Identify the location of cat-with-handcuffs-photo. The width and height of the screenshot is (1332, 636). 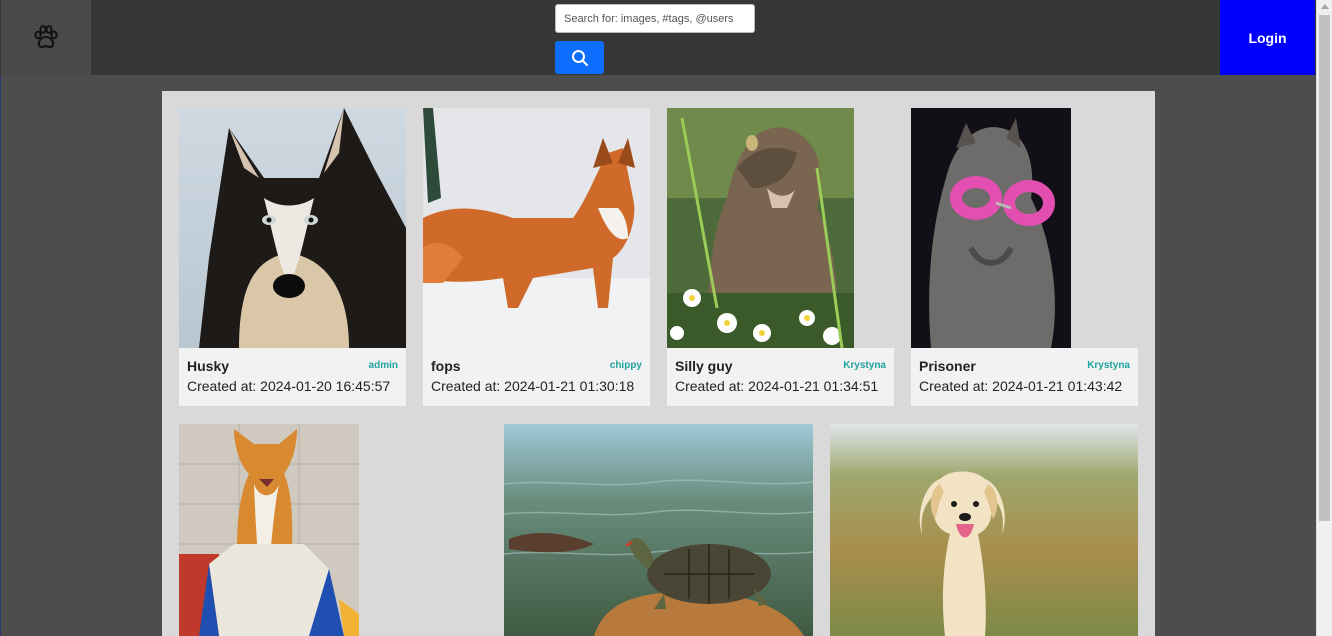
(991, 228).